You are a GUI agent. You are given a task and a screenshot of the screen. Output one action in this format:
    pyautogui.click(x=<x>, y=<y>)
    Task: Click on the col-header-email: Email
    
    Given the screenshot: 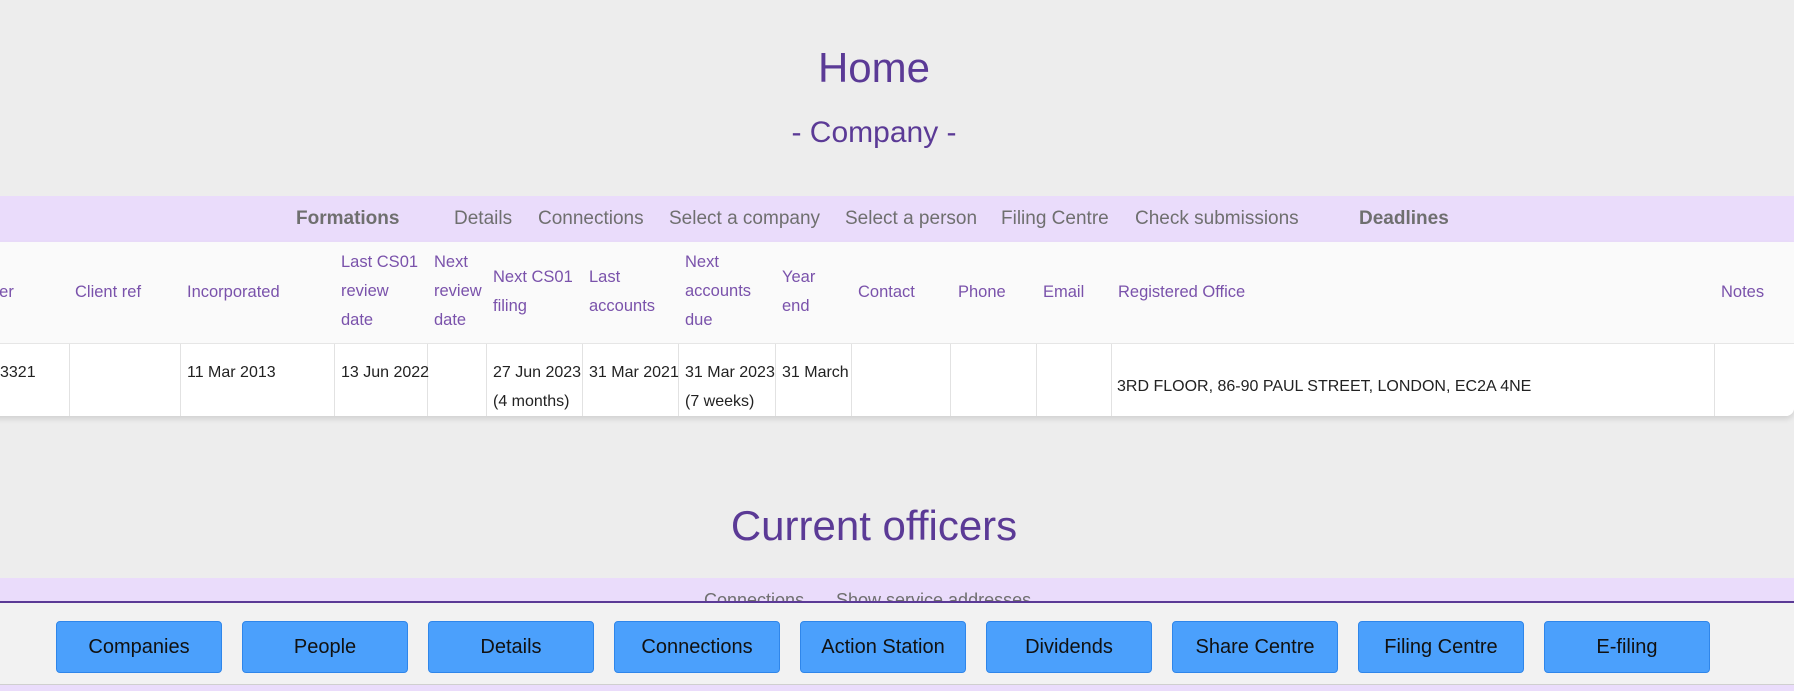 What is the action you would take?
    pyautogui.click(x=1063, y=292)
    